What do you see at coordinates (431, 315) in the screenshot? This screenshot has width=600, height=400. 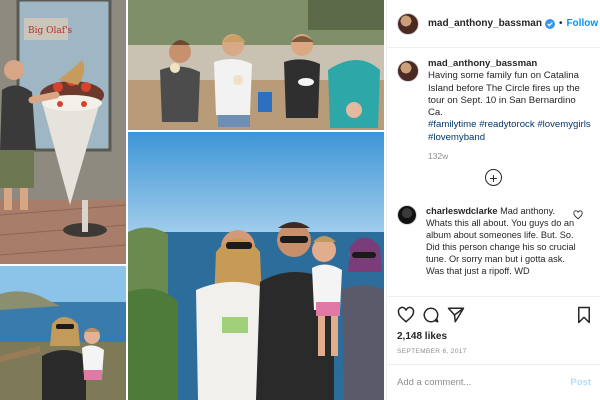 I see `comment-icon` at bounding box center [431, 315].